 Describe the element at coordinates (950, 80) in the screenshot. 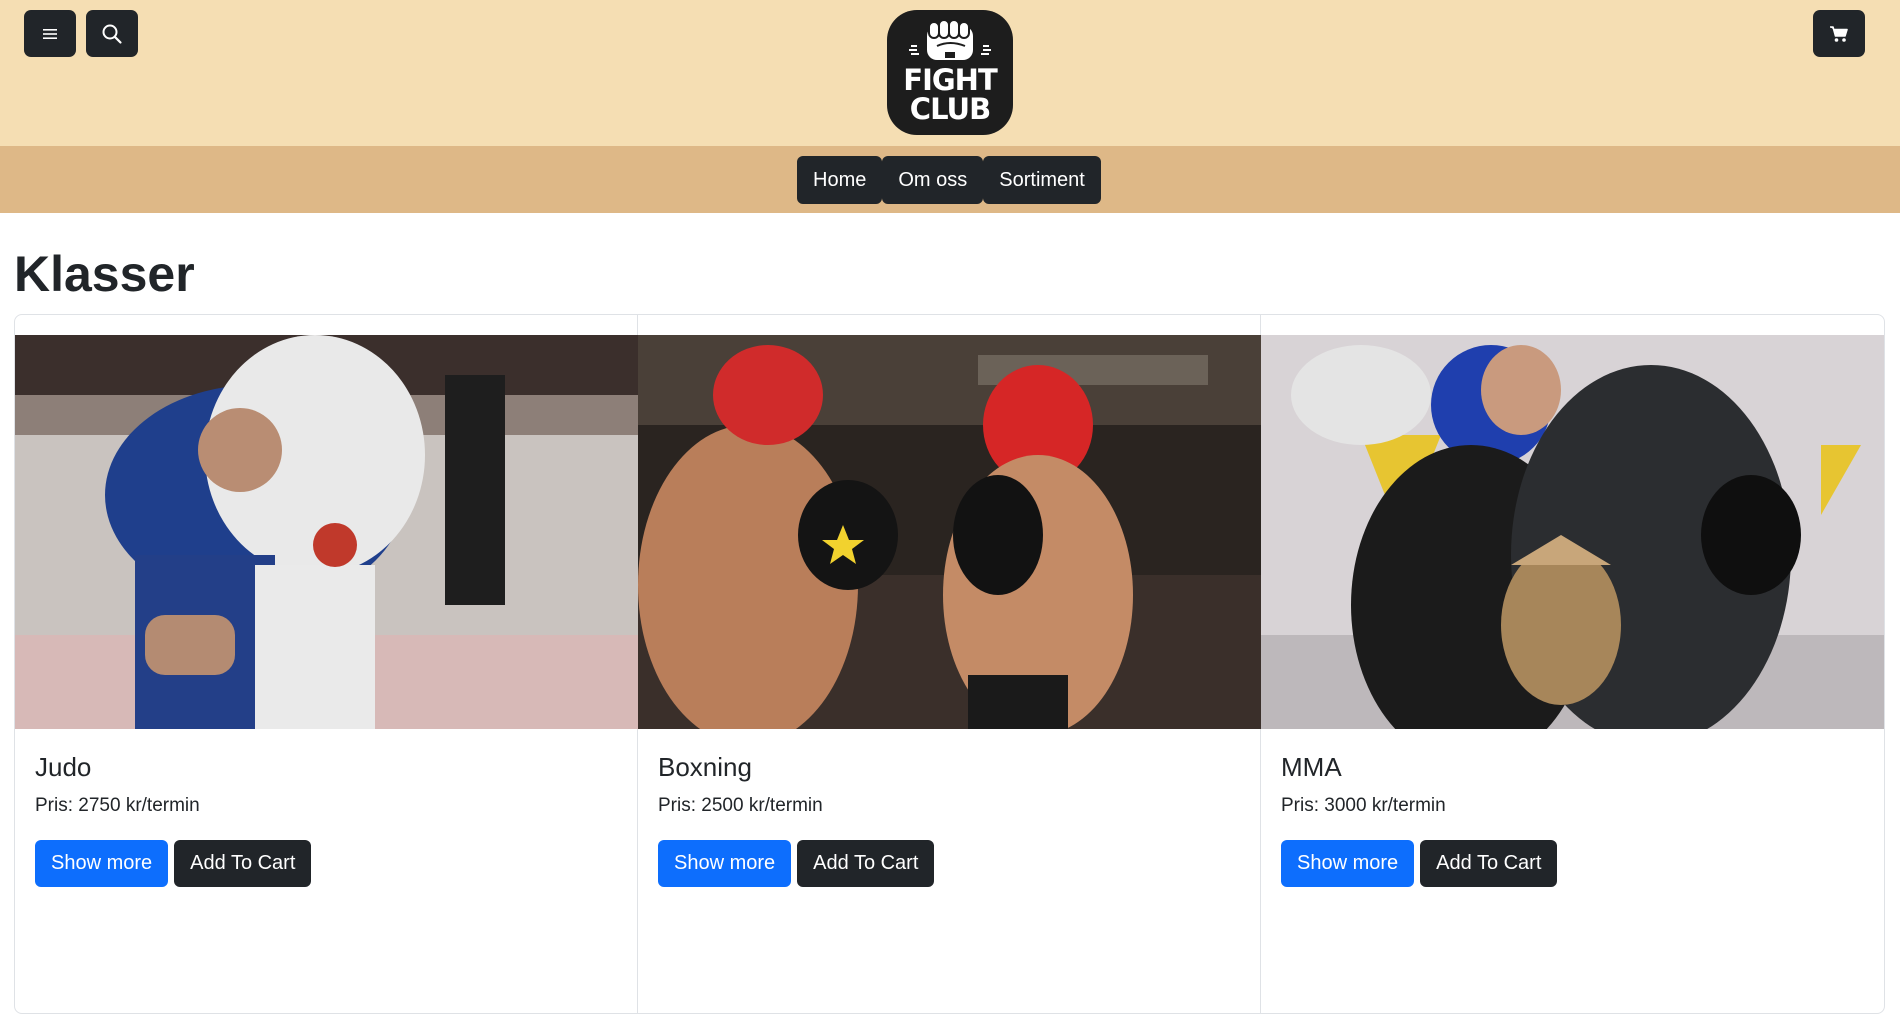

I see `logo-text-line1: FIGHT` at that location.